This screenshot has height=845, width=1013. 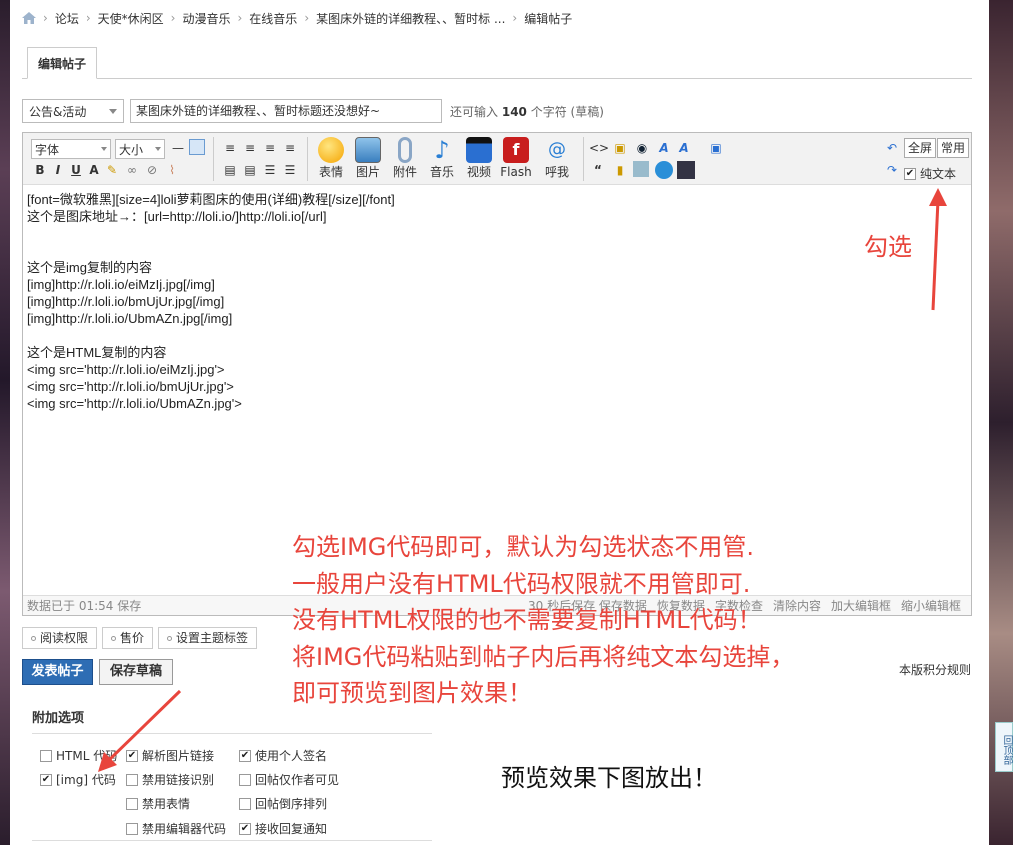 What do you see at coordinates (71, 149) in the screenshot?
I see `font-family-select: 字体` at bounding box center [71, 149].